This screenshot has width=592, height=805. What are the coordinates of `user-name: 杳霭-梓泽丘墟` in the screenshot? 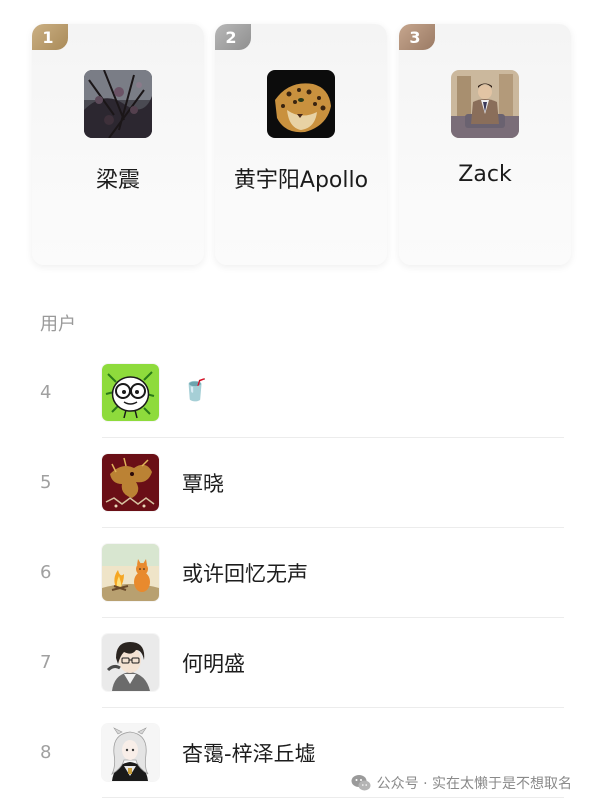 It's located at (249, 754).